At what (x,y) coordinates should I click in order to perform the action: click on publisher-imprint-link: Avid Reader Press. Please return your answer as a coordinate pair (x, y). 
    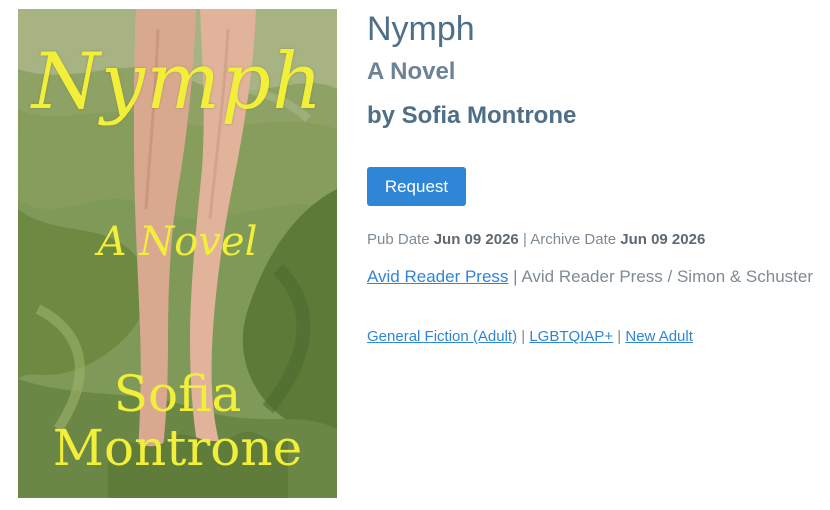
    Looking at the image, I should click on (437, 276).